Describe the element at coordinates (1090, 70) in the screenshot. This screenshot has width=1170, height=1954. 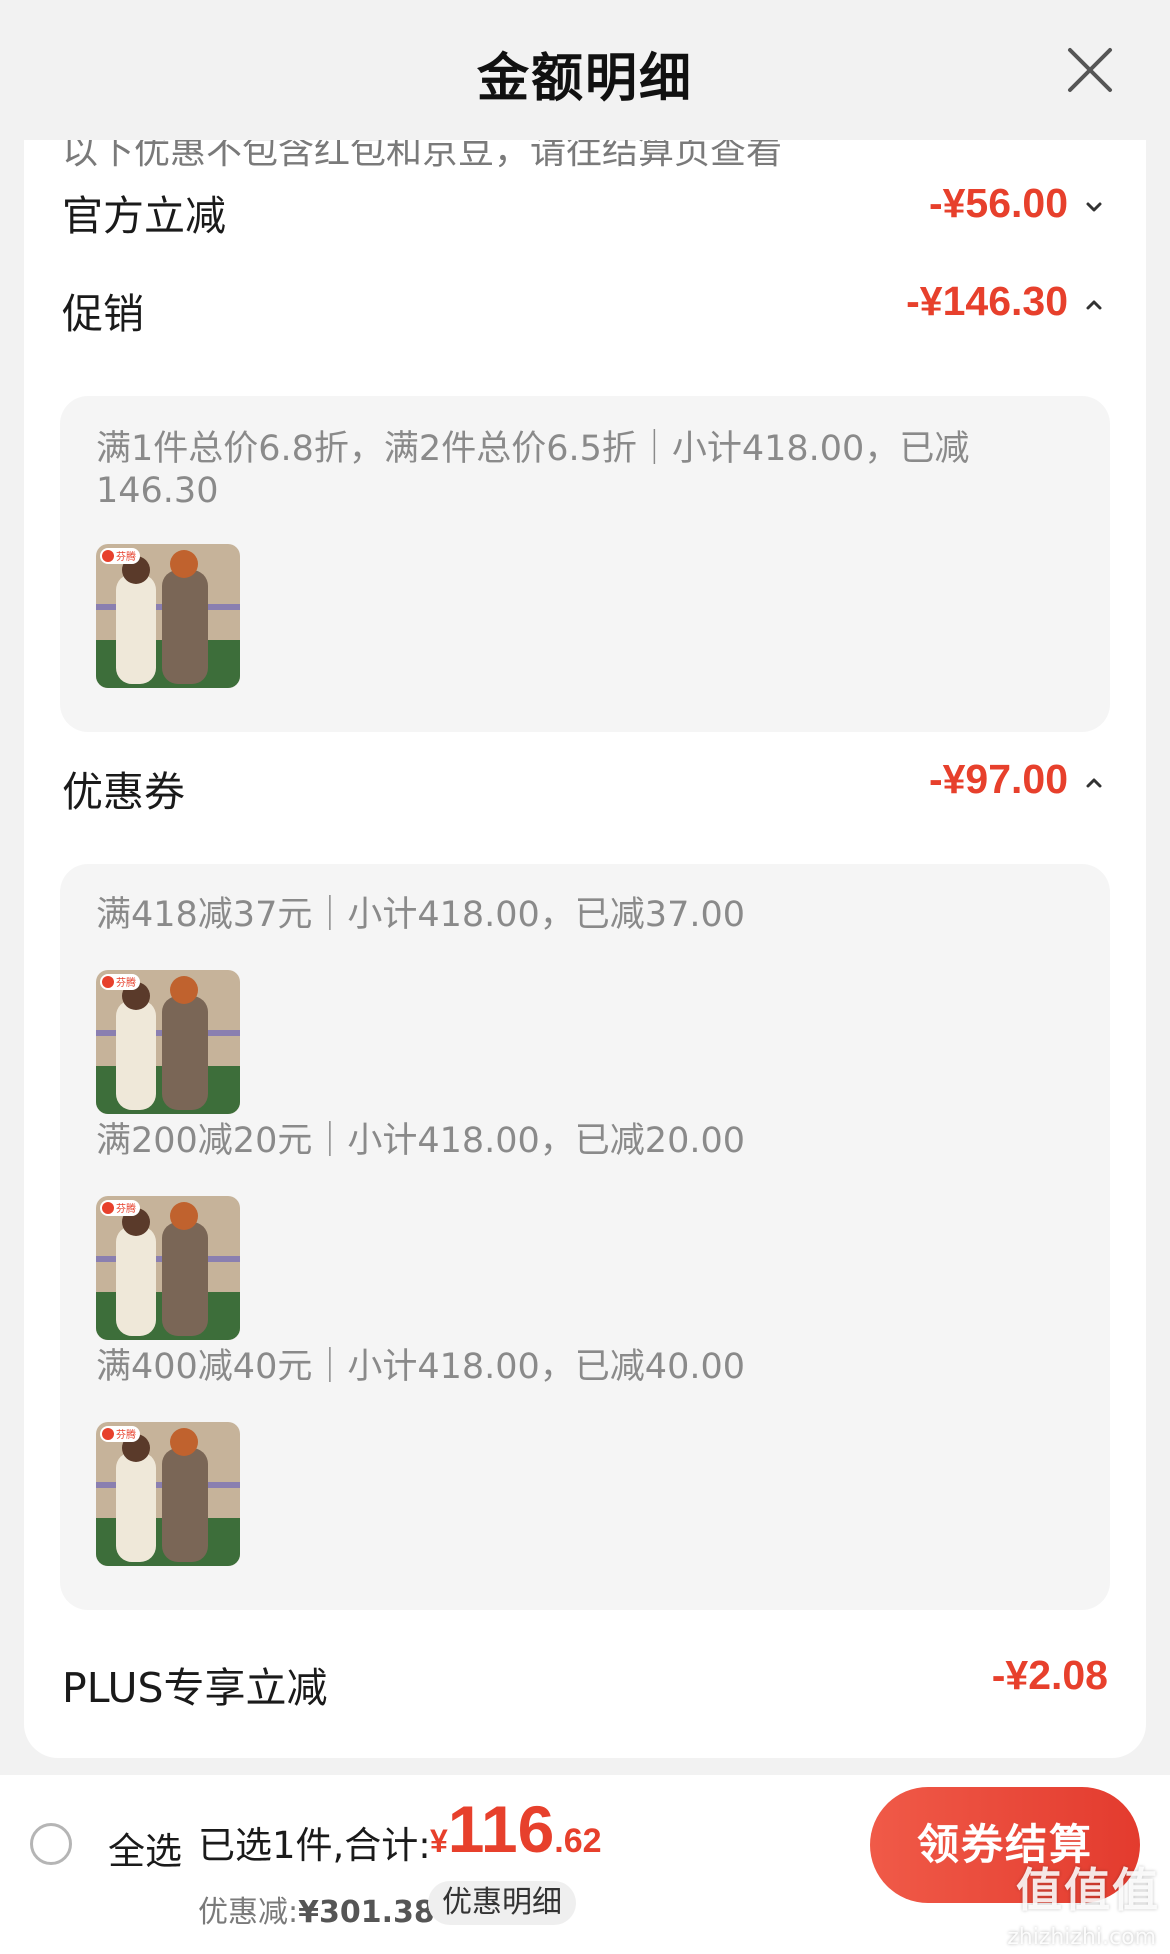
I see `close-icon` at that location.